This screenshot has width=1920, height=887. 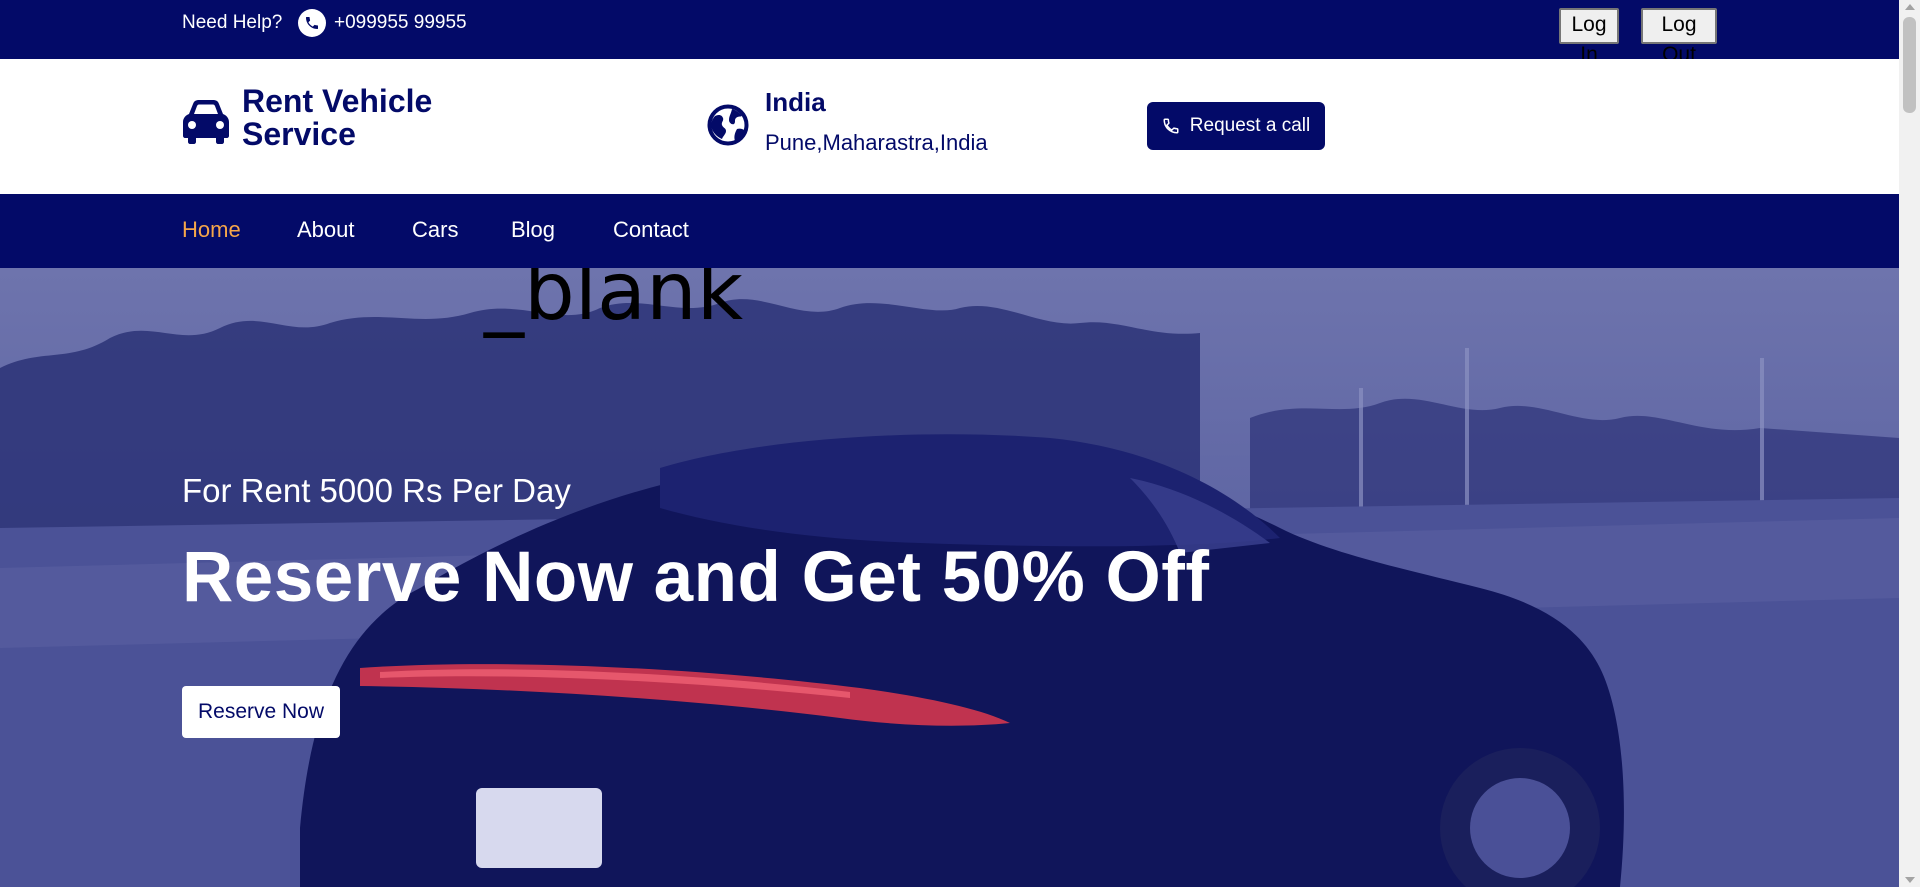 I want to click on hero-subtitle: For Rent 5000 Rs Per Day, so click(x=376, y=490).